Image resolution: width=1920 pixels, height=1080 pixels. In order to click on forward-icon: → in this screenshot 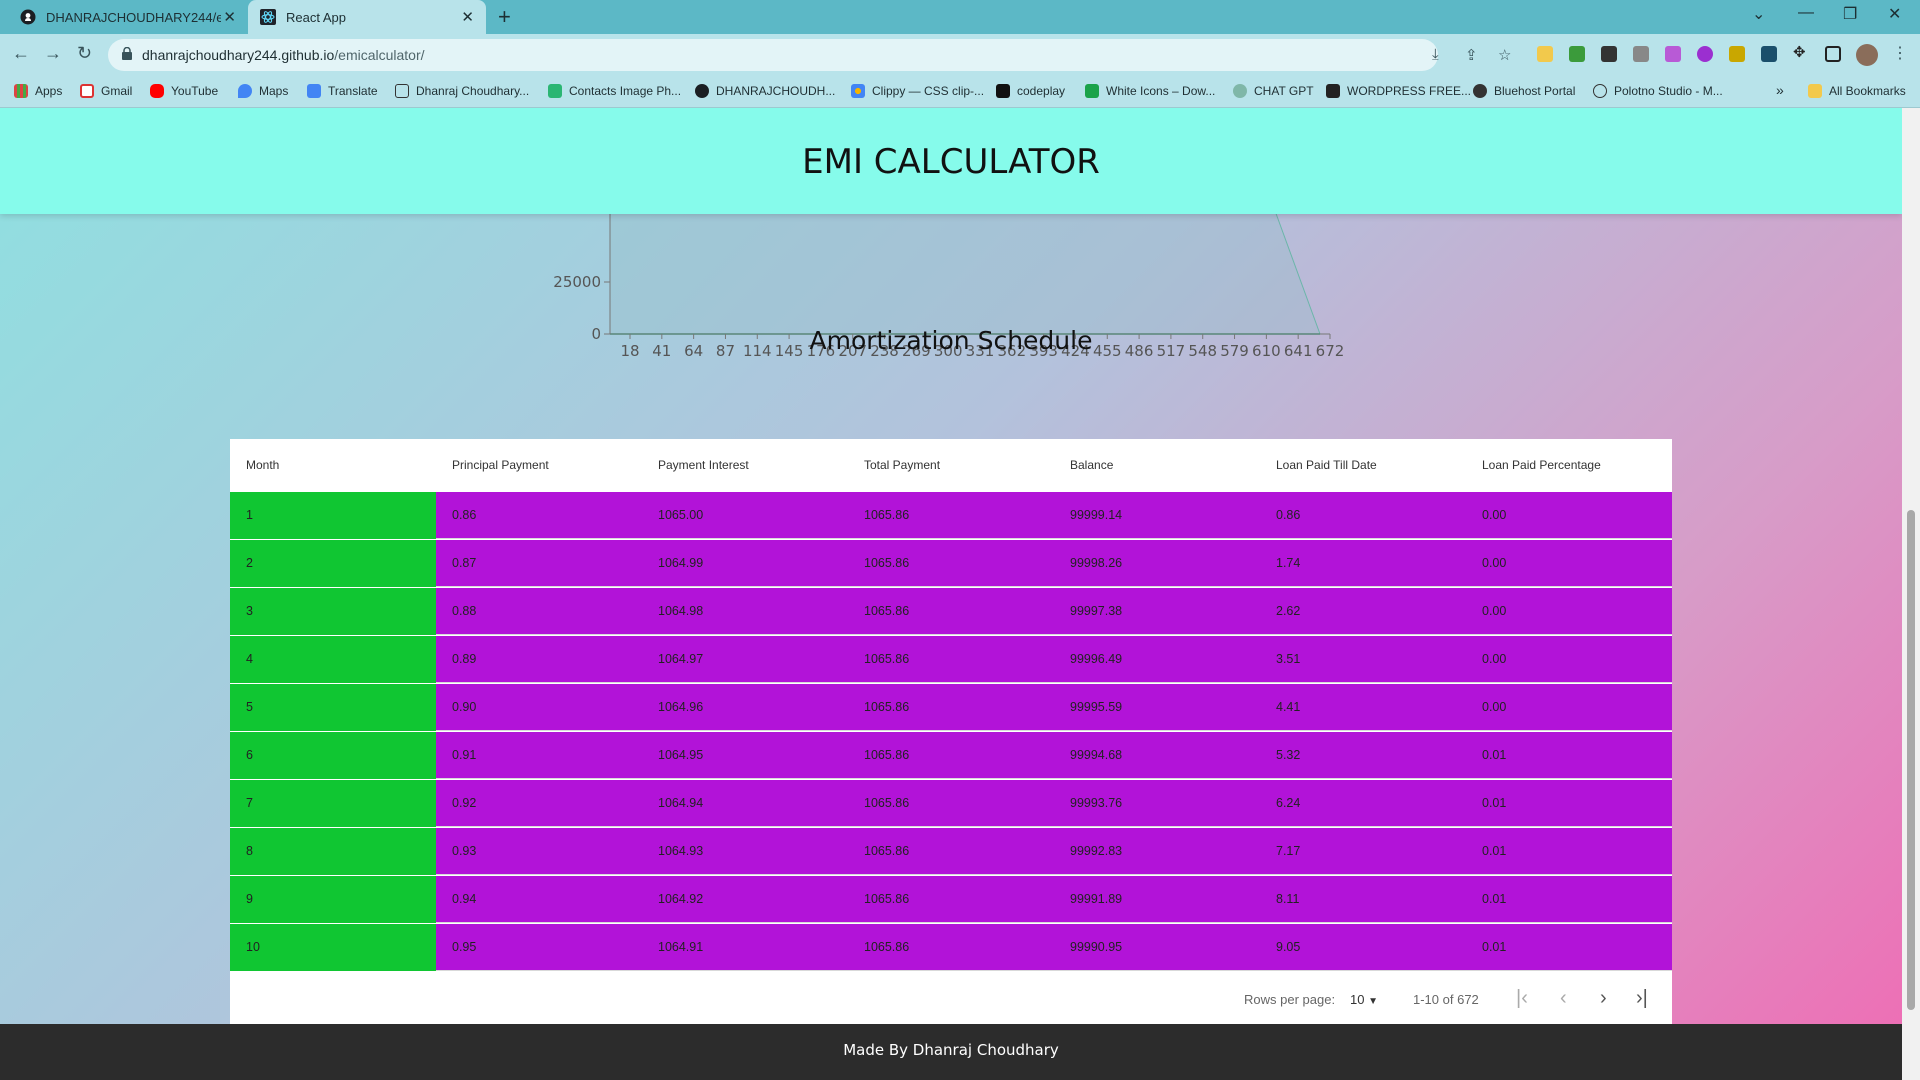, I will do `click(53, 53)`.